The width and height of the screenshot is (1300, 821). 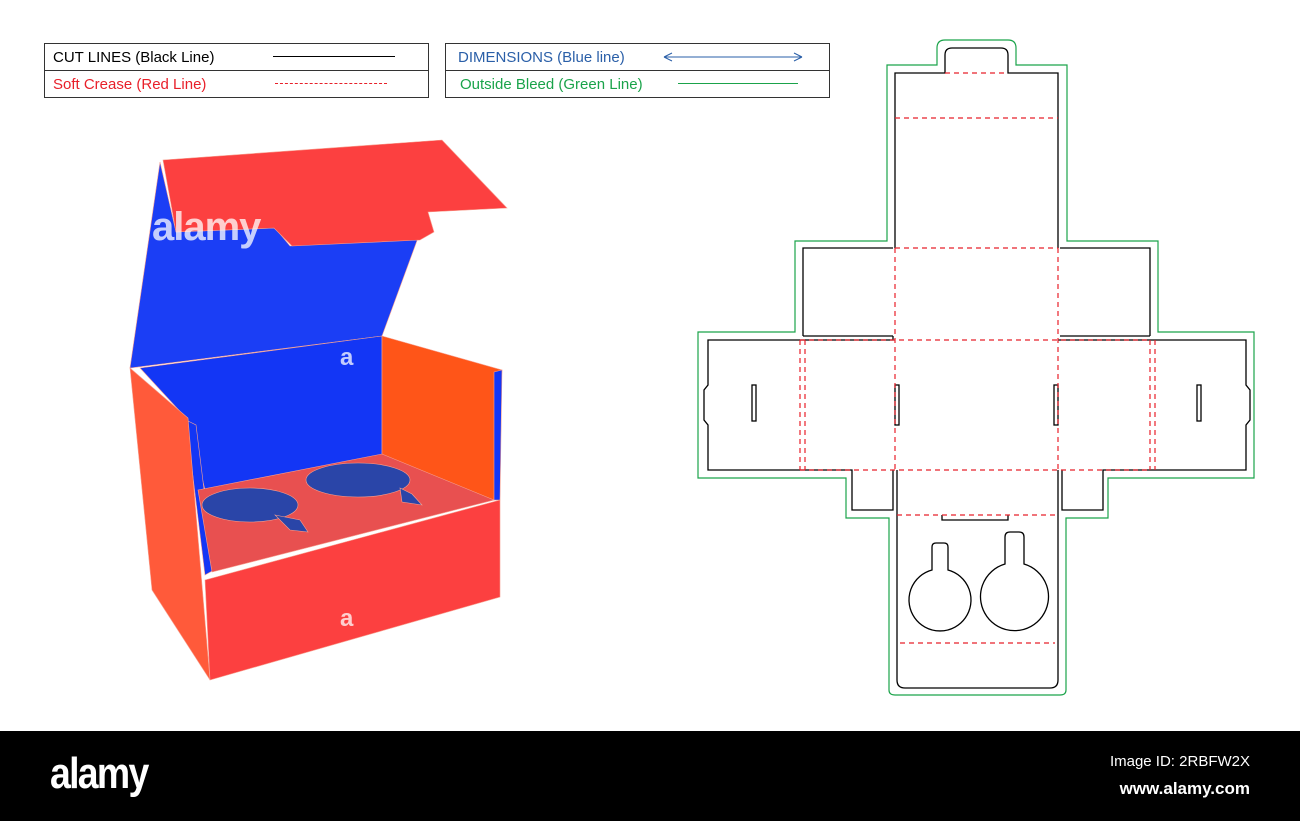 What do you see at coordinates (1014, 581) in the screenshot?
I see `cutout-right` at bounding box center [1014, 581].